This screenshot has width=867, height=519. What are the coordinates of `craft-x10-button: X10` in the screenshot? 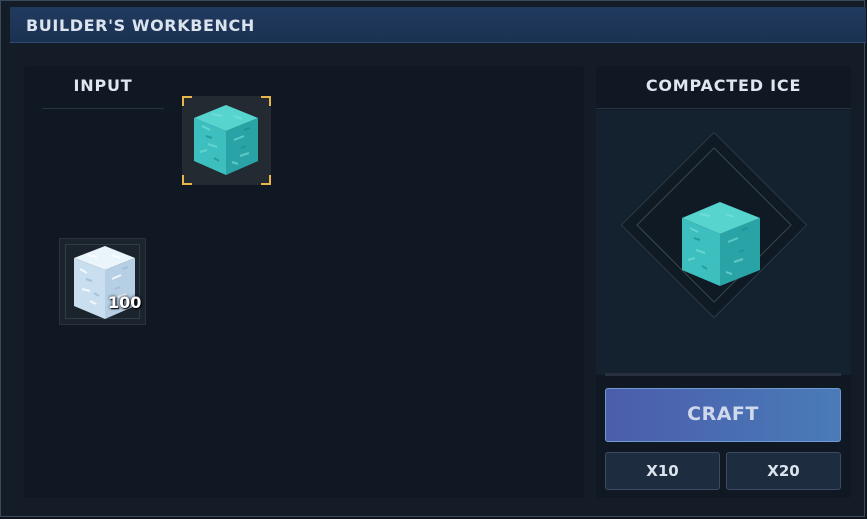 It's located at (662, 471).